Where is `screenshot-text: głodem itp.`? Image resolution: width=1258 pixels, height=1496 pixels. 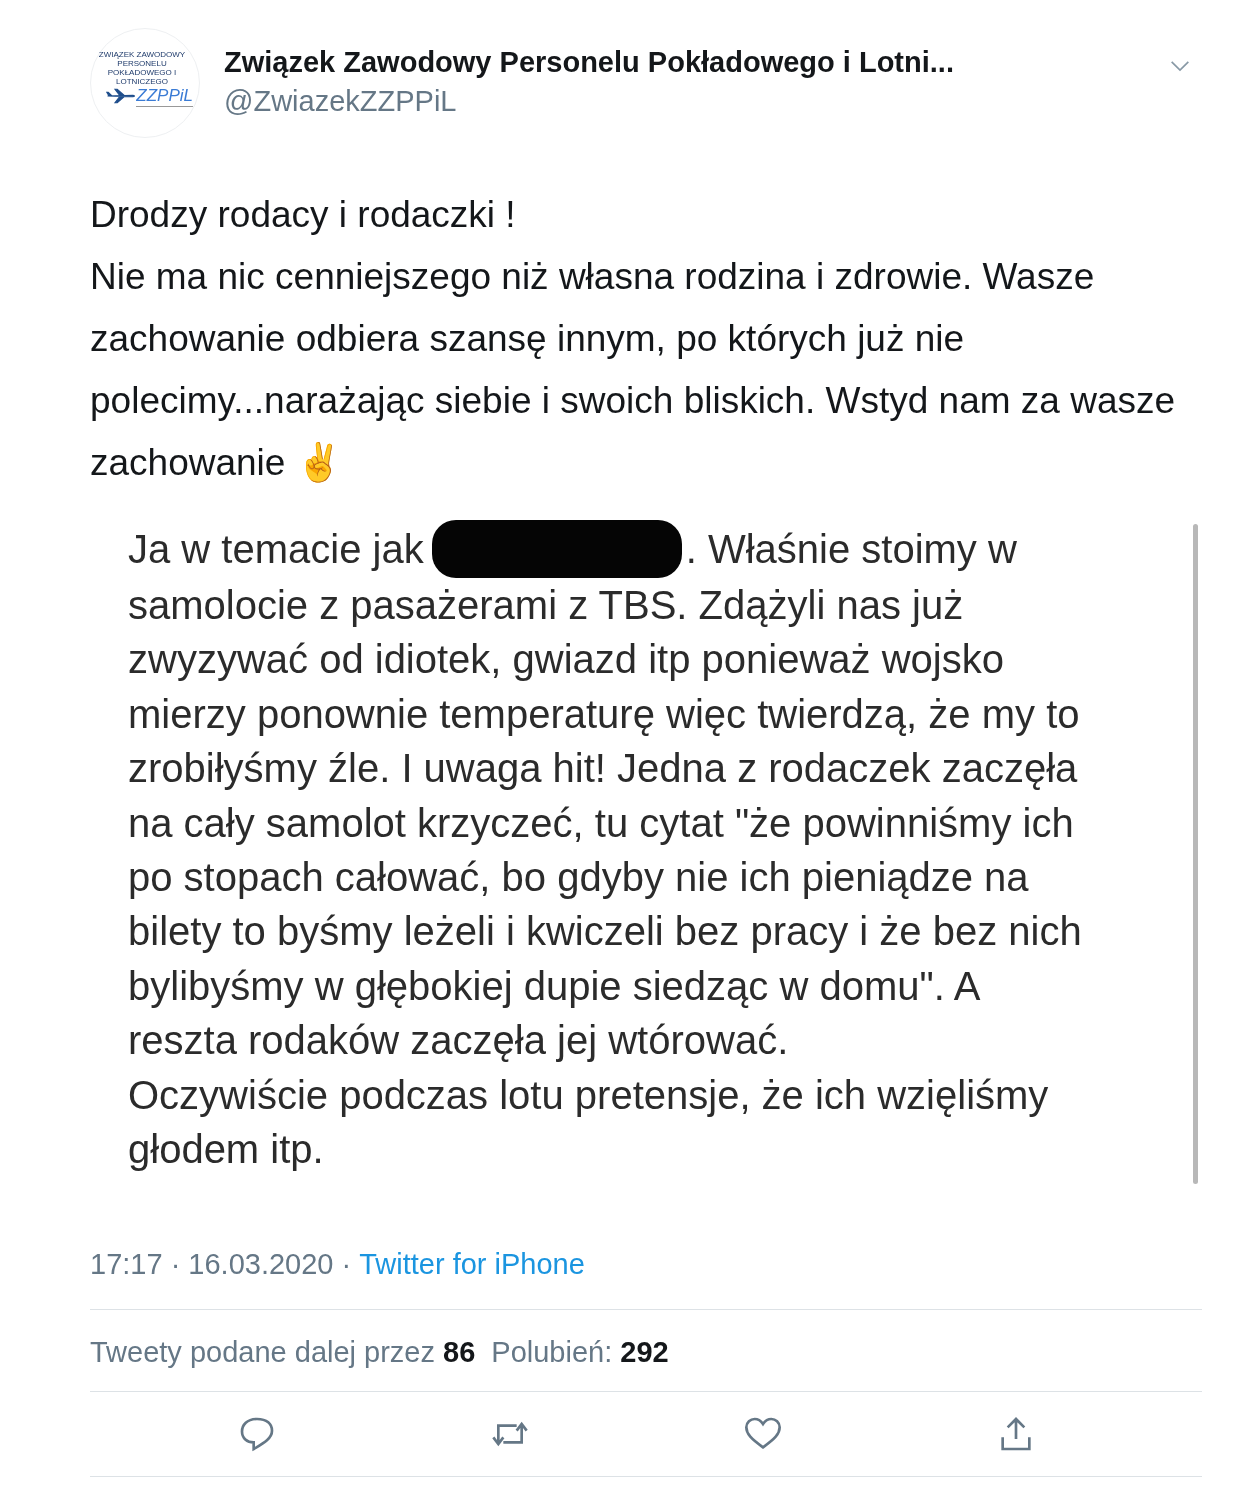 screenshot-text: głodem itp. is located at coordinates (226, 1150).